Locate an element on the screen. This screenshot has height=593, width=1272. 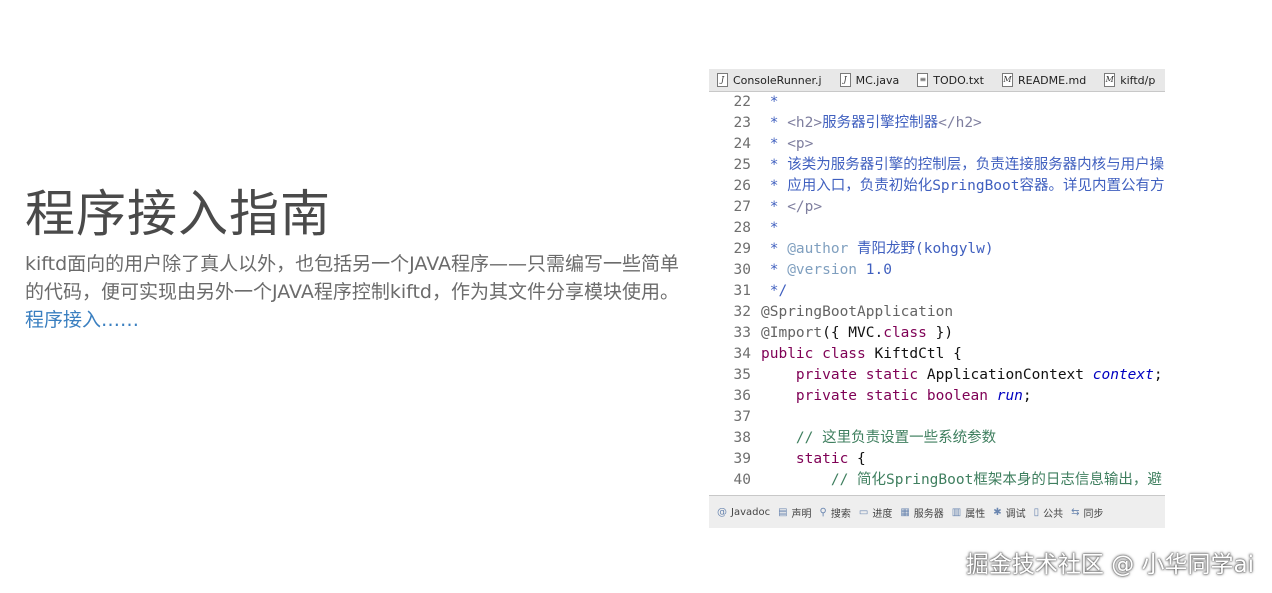
code-token: KiftdCtl { is located at coordinates (913, 354).